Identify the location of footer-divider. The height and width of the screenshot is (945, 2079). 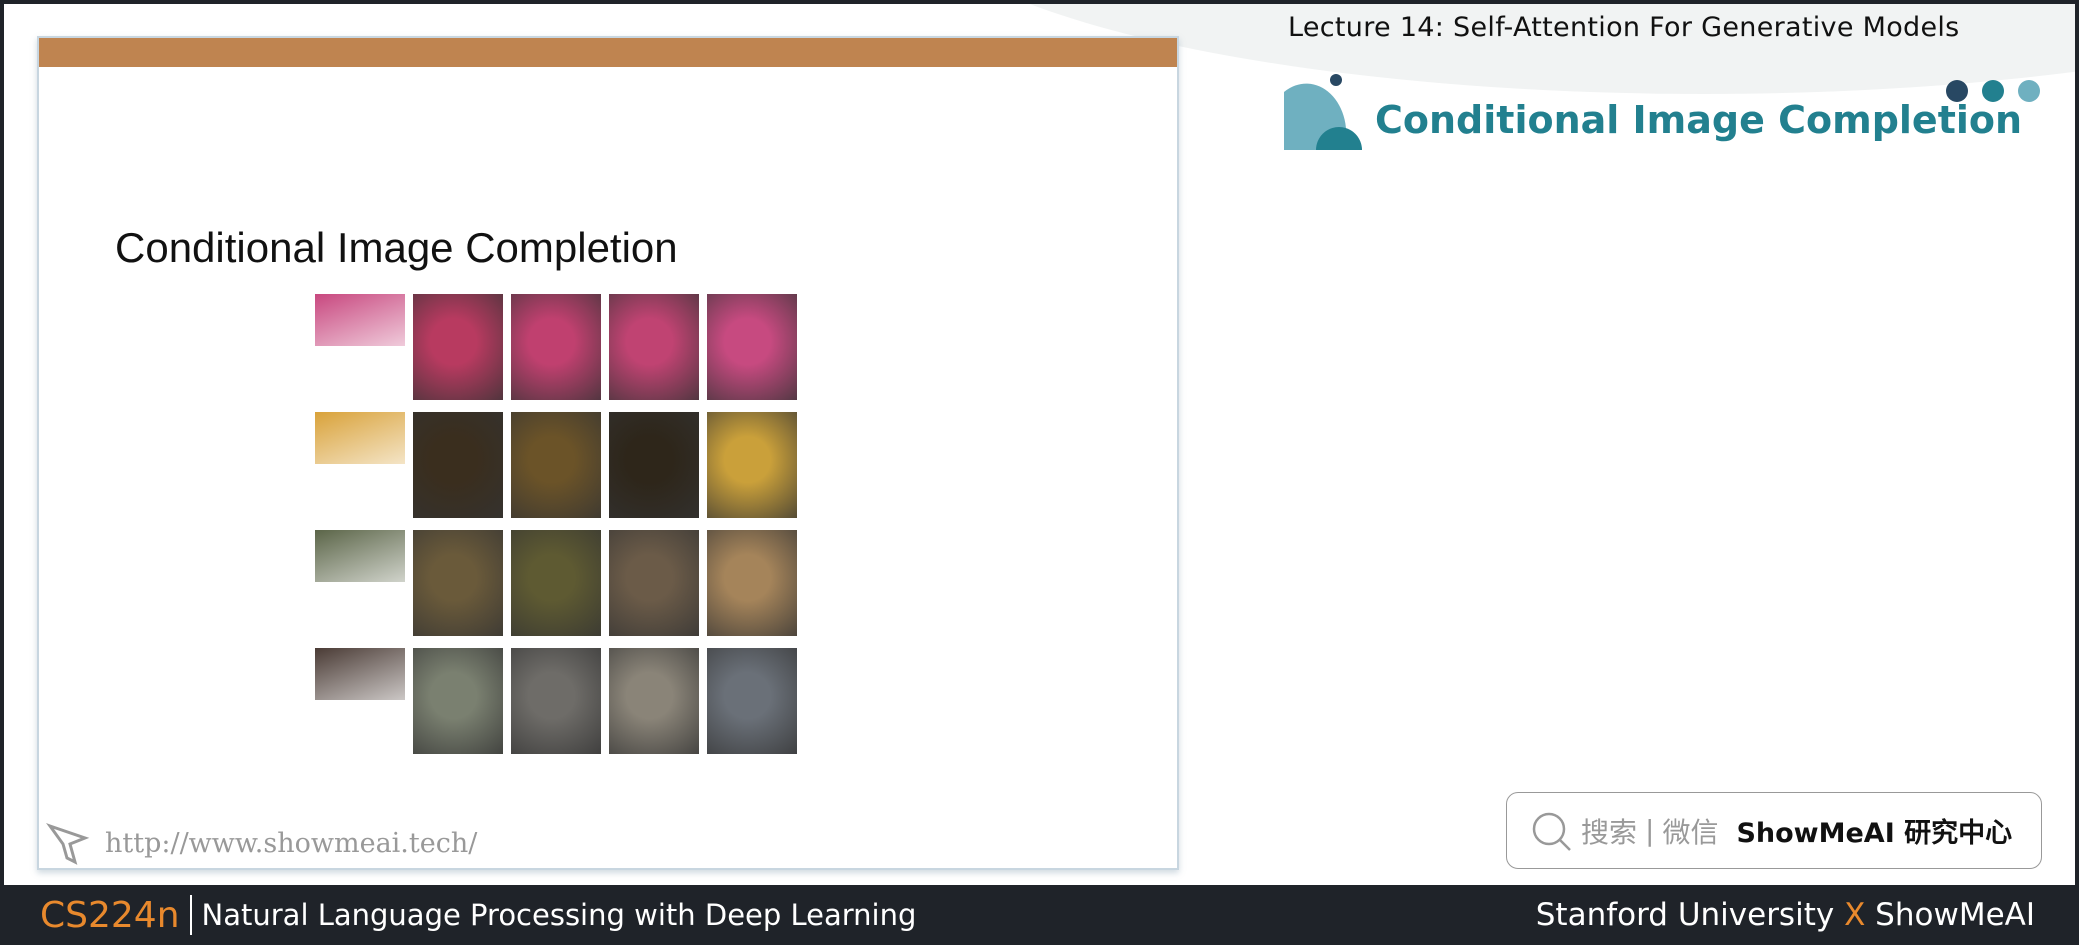
(190, 915).